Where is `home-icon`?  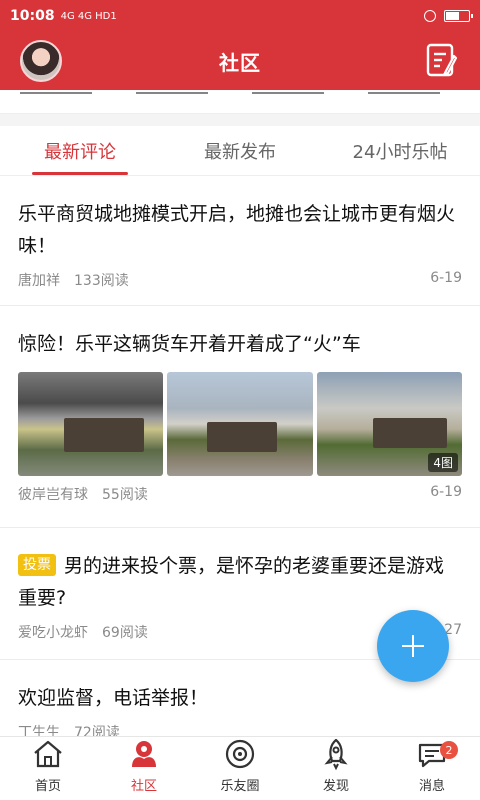
home-icon is located at coordinates (48, 754).